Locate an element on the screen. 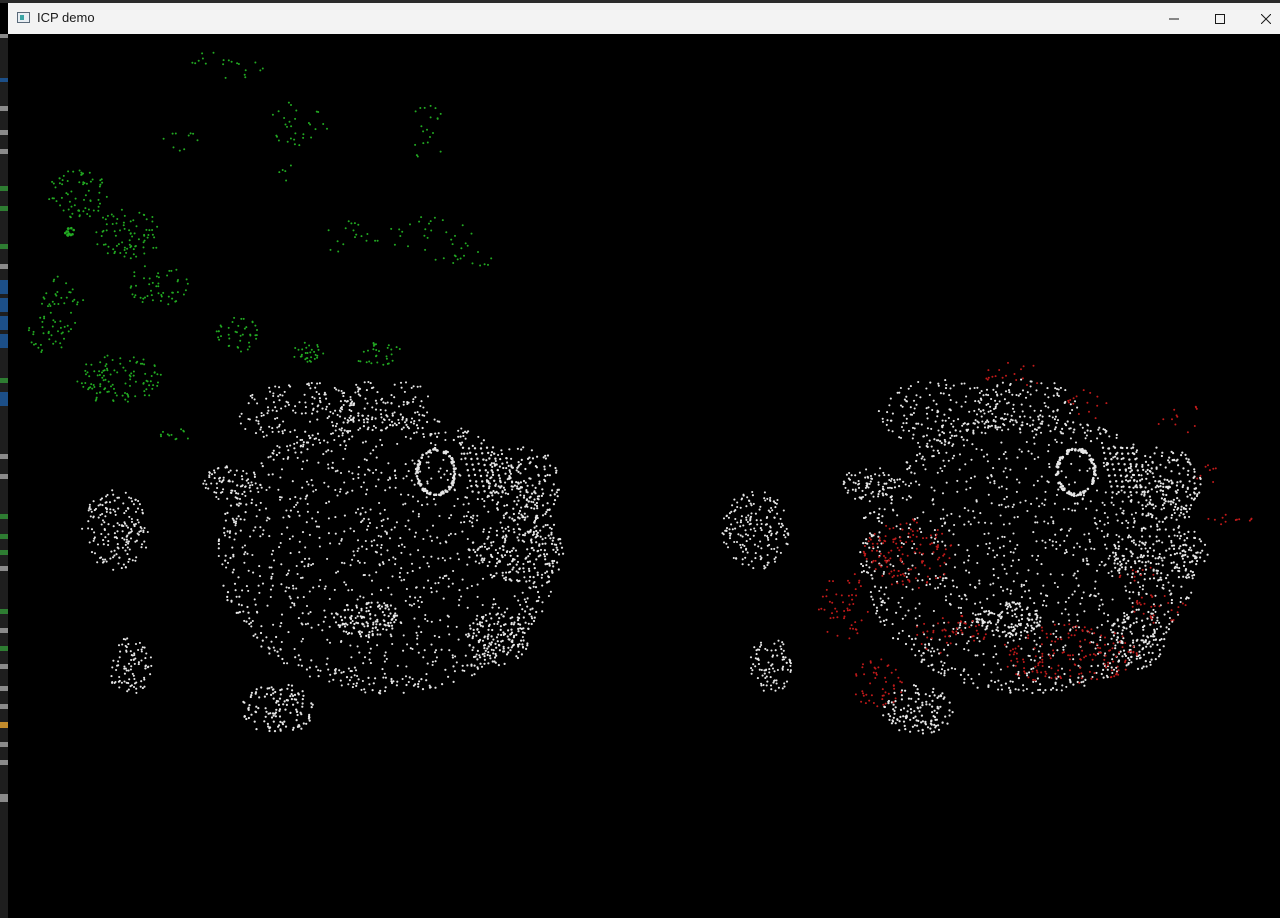  close-icon is located at coordinates (1266, 18).